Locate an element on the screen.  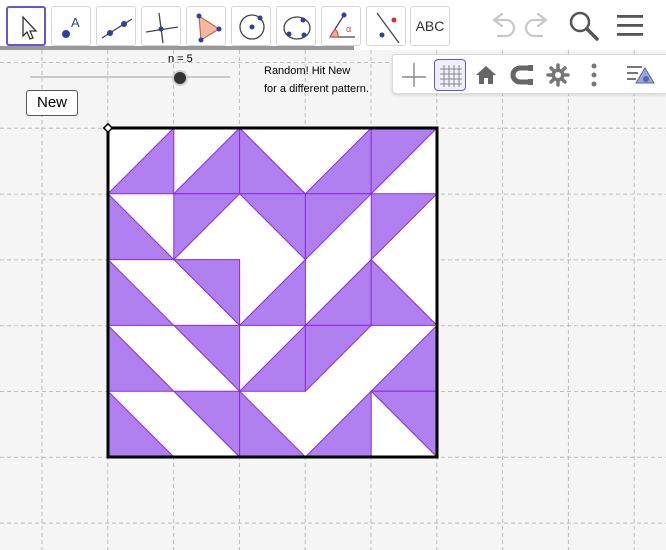
circle-tool is located at coordinates (251, 26).